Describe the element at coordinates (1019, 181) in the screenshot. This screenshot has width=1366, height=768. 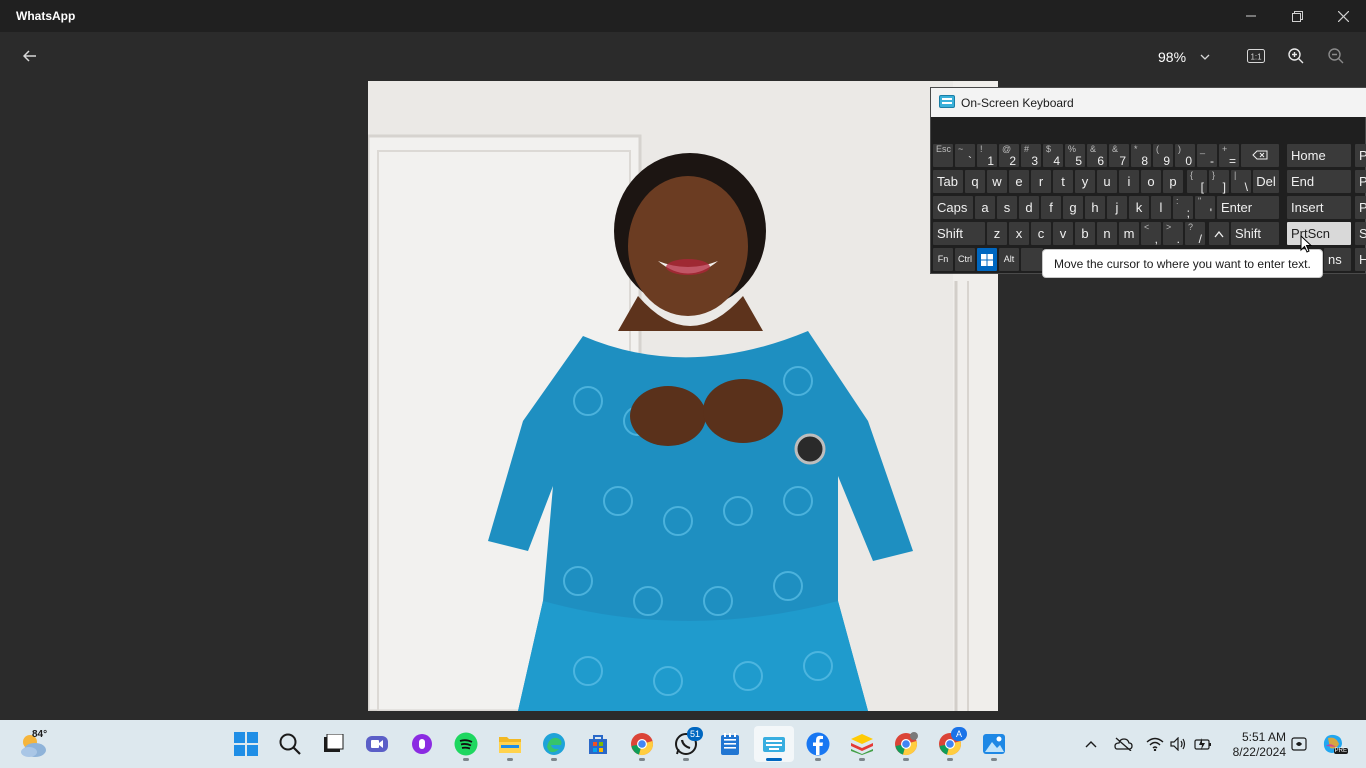
I see `key-e: e` at that location.